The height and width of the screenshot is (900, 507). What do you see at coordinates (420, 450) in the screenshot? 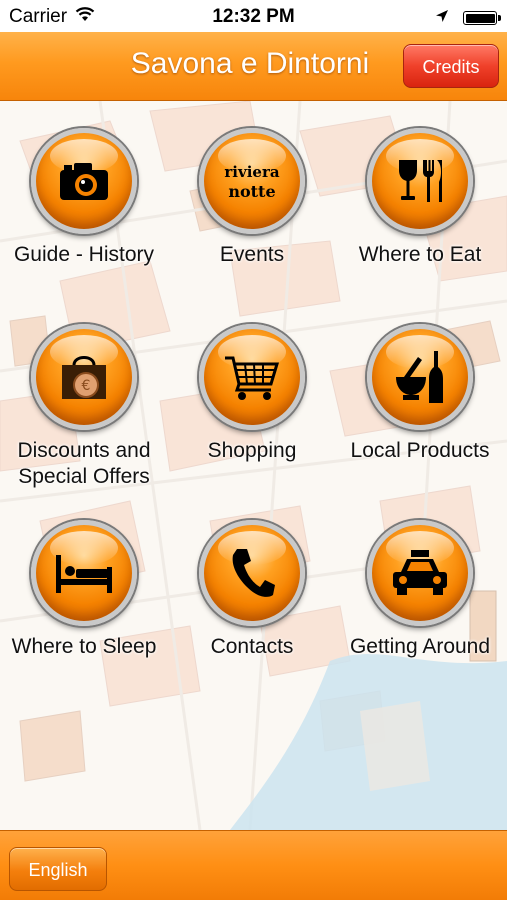
I see `tile-label: Local Products` at bounding box center [420, 450].